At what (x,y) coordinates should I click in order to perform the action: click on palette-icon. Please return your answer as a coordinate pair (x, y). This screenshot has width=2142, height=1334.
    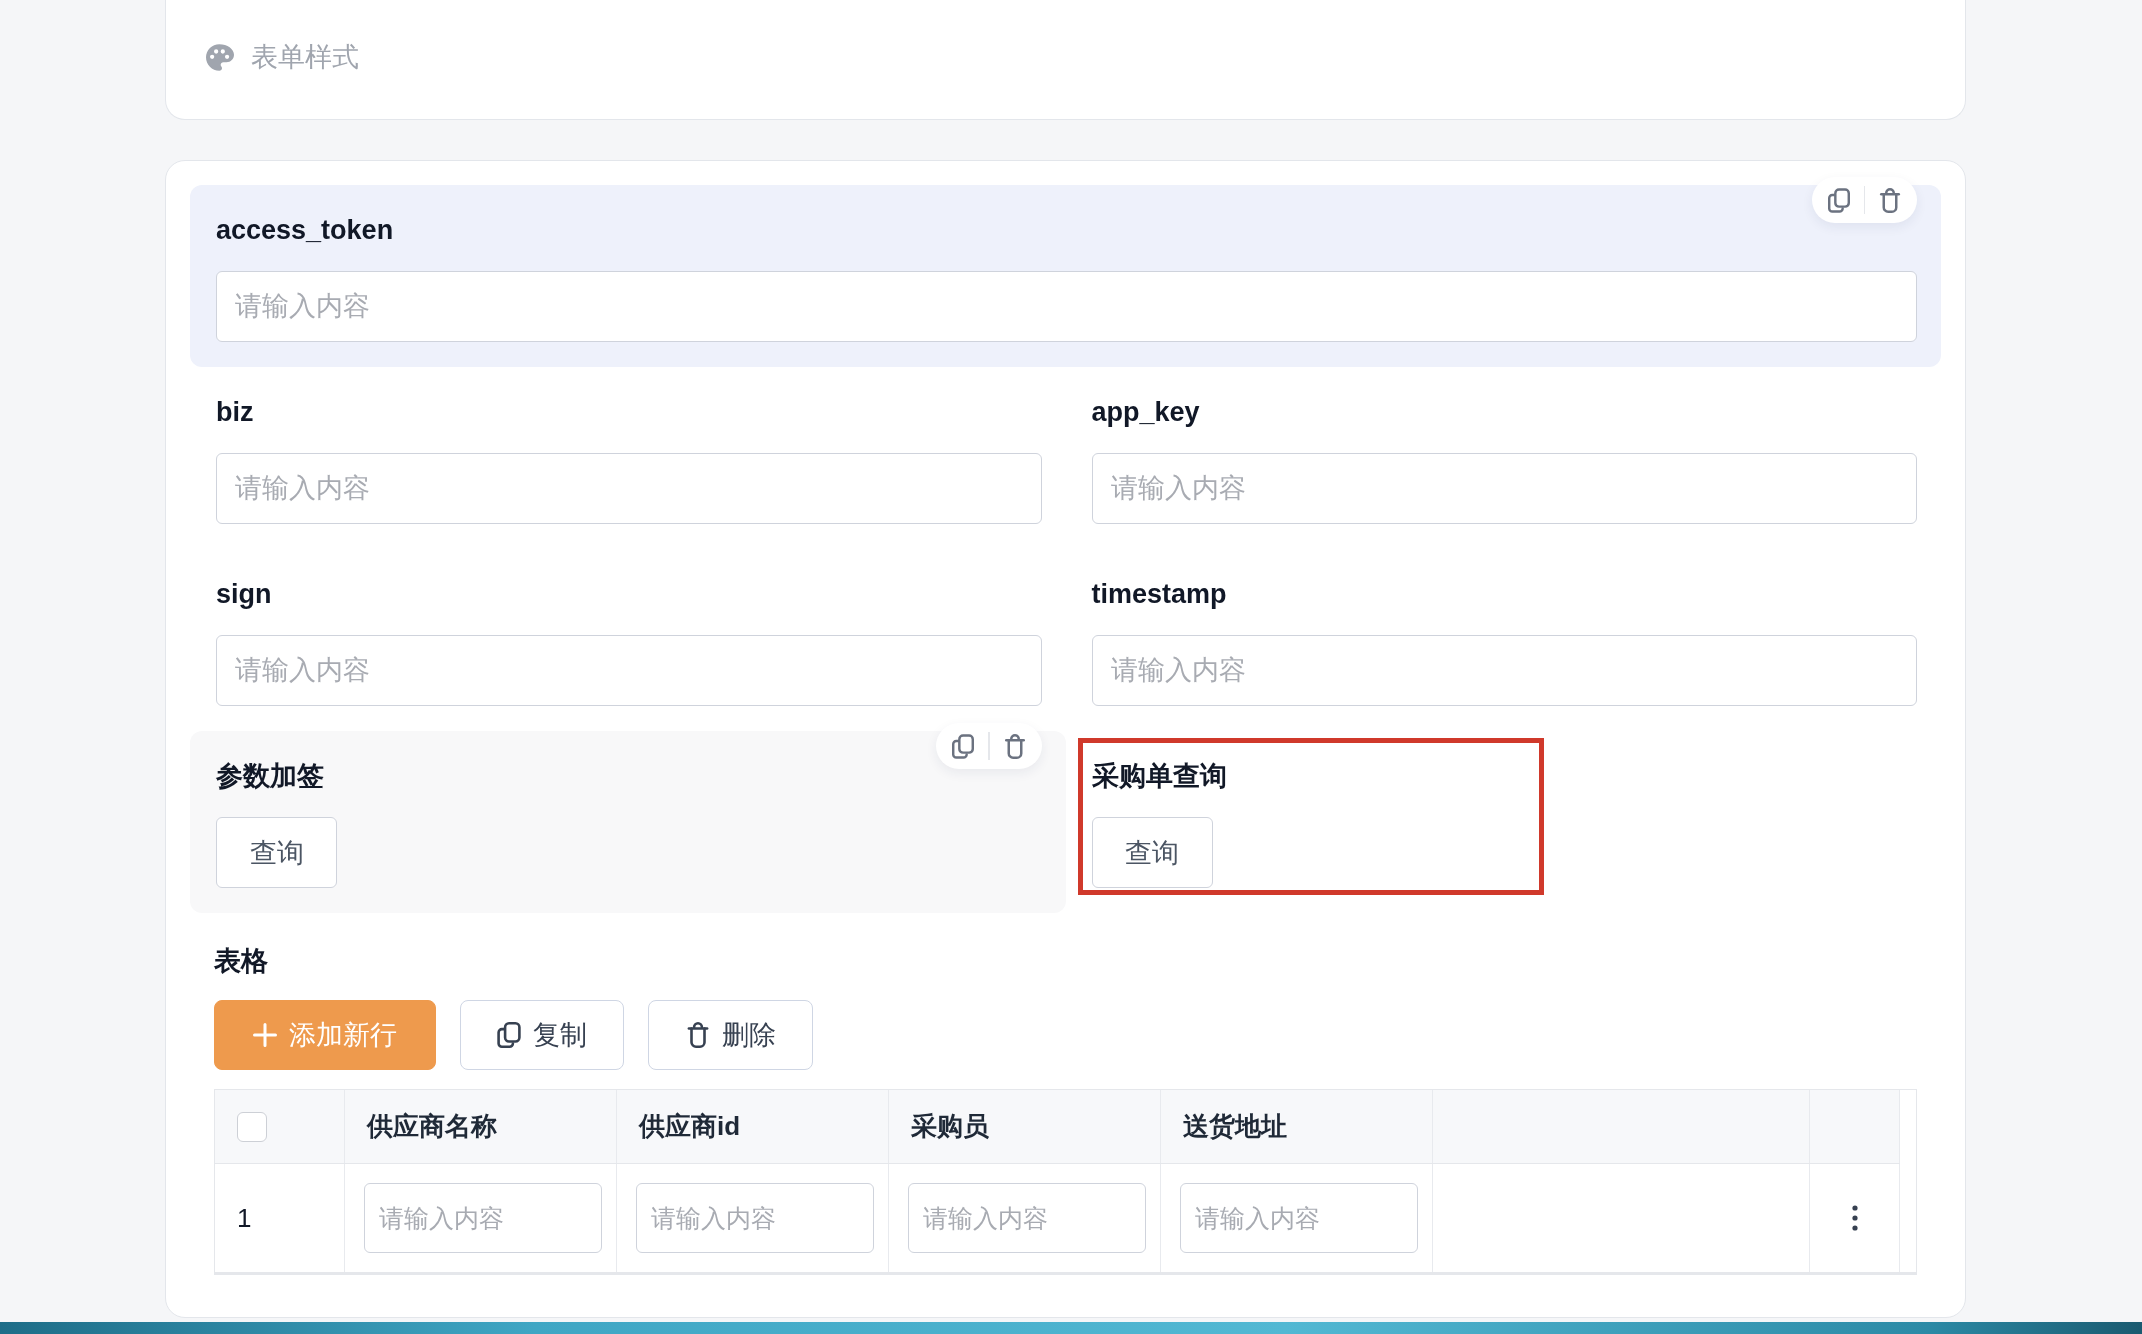
    Looking at the image, I should click on (220, 57).